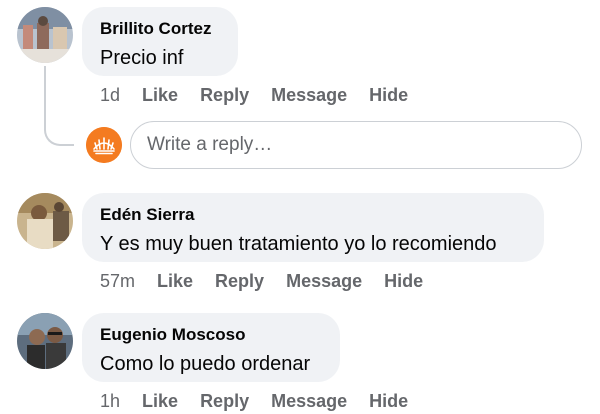  What do you see at coordinates (313, 215) in the screenshot?
I see `comment-author: Edén Sierra` at bounding box center [313, 215].